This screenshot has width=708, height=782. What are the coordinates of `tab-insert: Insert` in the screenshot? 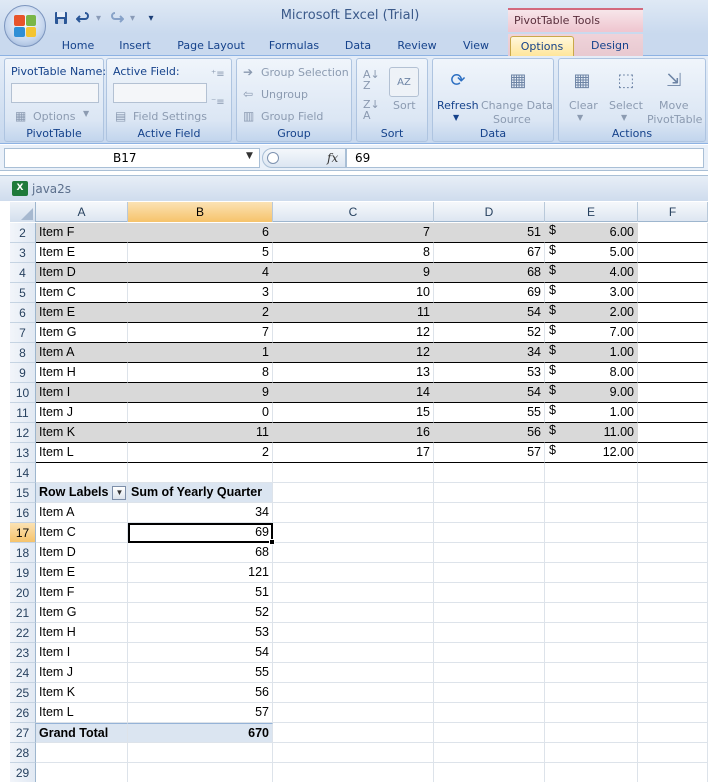 It's located at (135, 46).